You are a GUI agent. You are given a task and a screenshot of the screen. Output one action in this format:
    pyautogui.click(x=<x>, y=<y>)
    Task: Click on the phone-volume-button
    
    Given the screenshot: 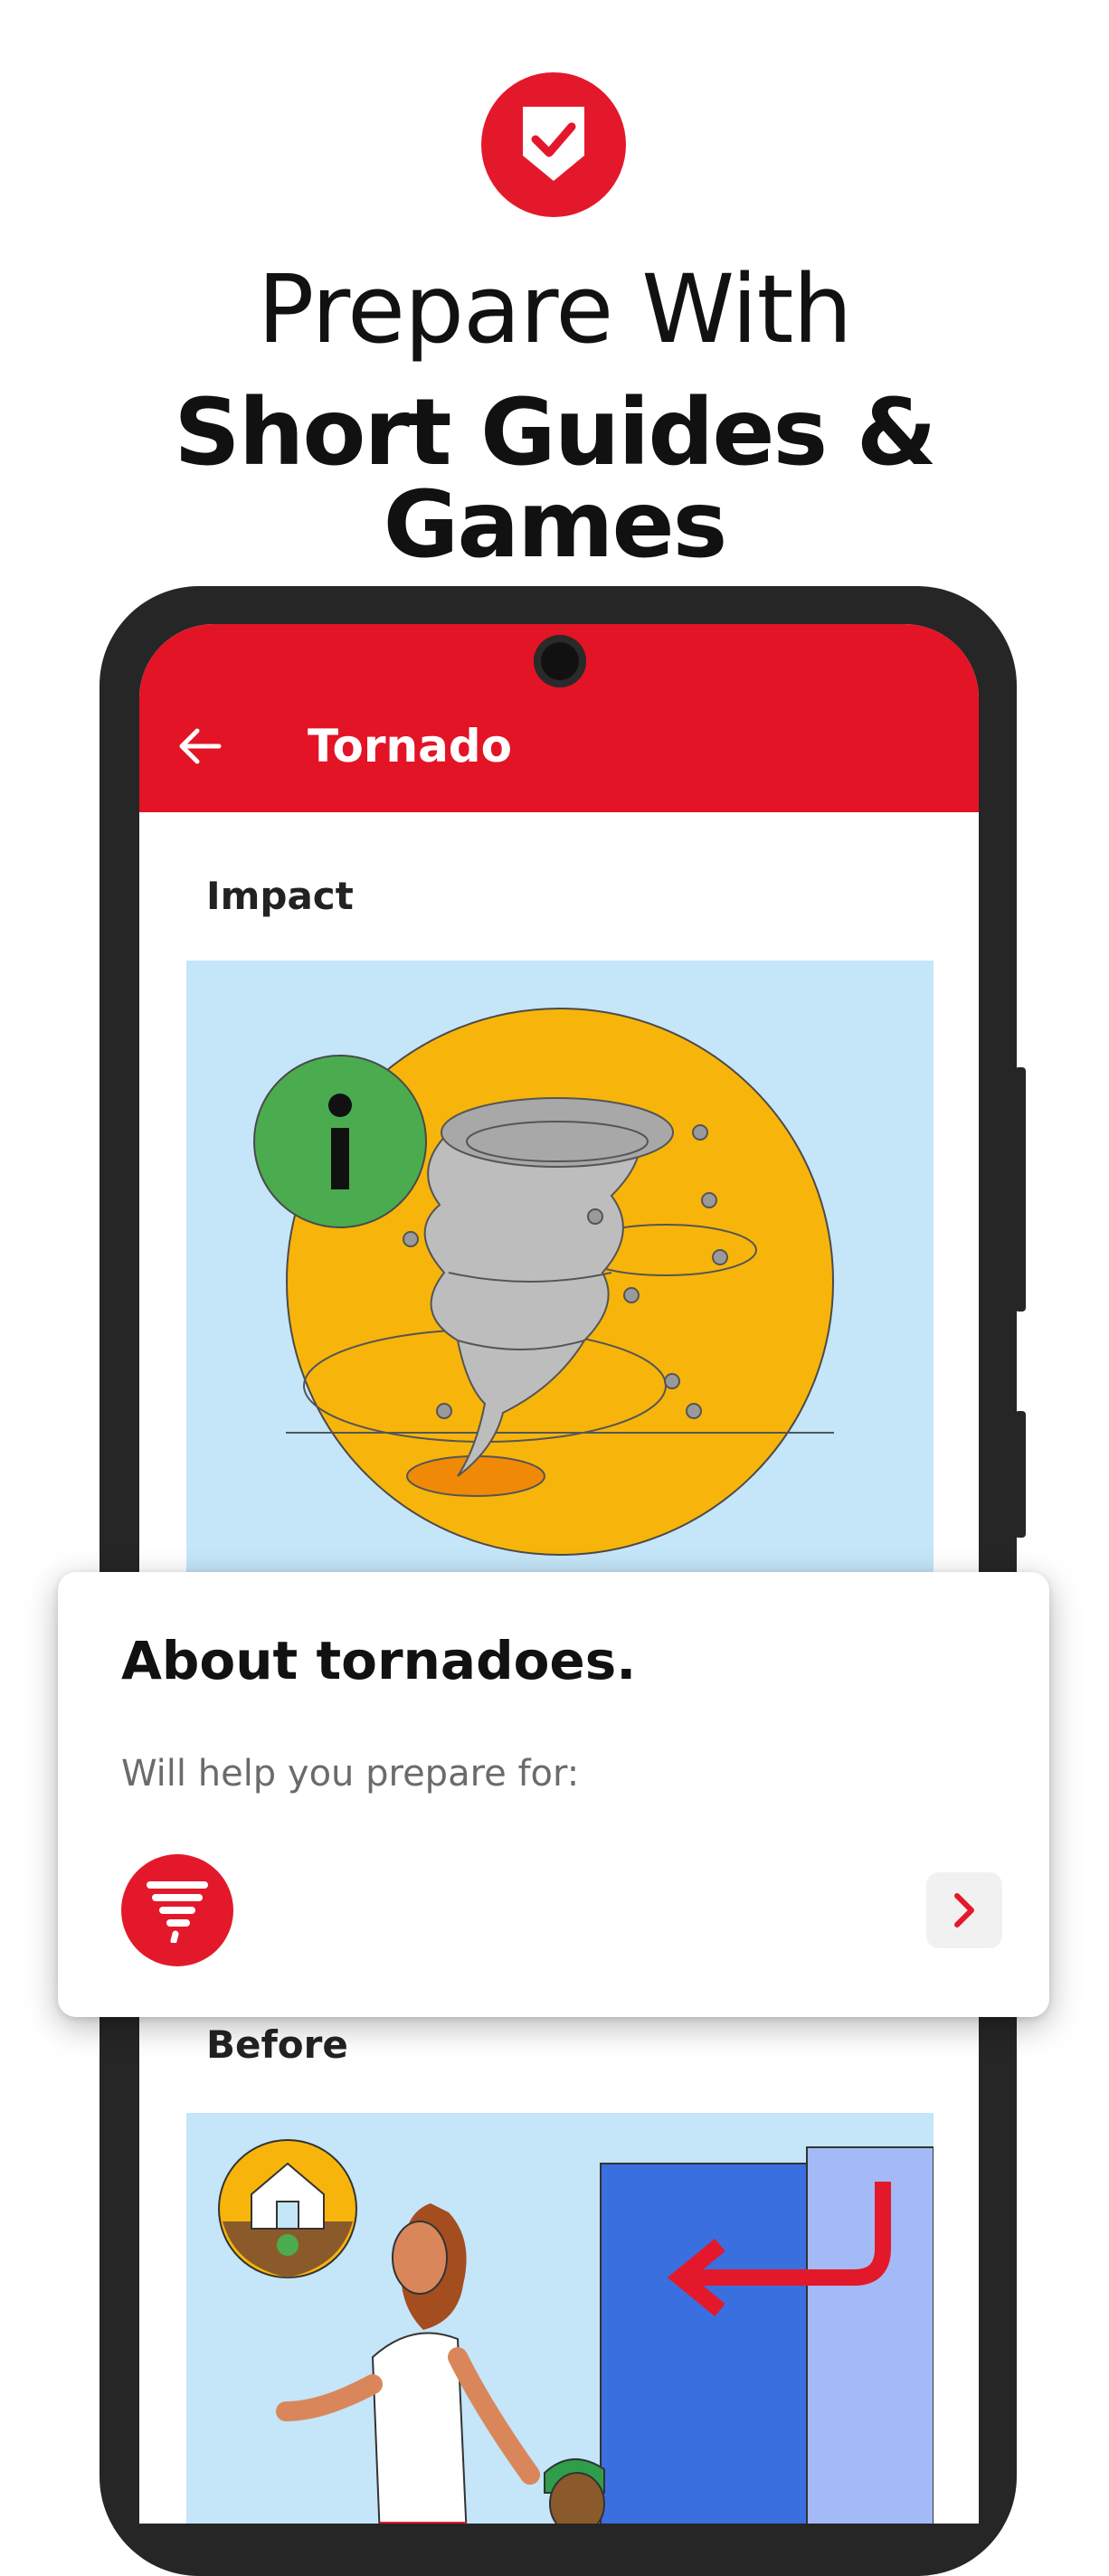 What is the action you would take?
    pyautogui.click(x=1020, y=1189)
    